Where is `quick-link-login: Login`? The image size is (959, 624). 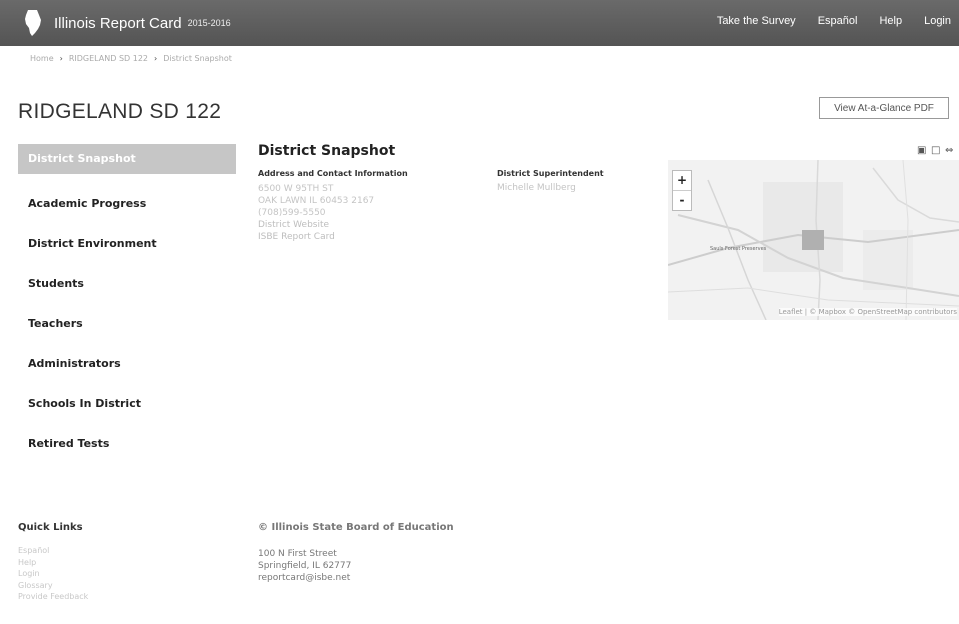
quick-link-login: Login is located at coordinates (53, 574).